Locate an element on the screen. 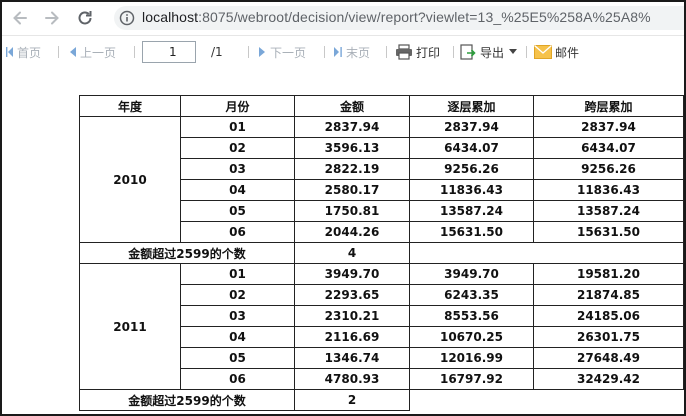 This screenshot has width=686, height=416. cross-cumulative-cell: 32429.42 is located at coordinates (608, 379).